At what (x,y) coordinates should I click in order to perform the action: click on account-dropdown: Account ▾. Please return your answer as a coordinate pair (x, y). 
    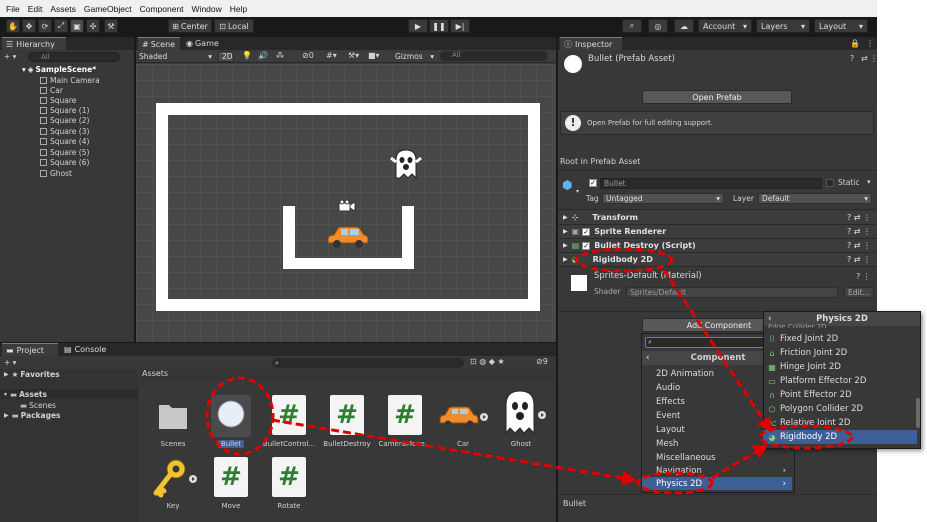
    Looking at the image, I should click on (725, 26).